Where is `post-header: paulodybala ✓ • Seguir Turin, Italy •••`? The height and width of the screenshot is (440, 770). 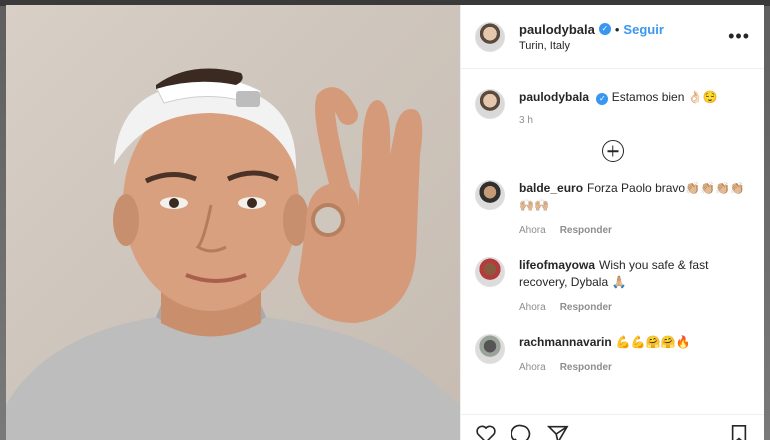 post-header: paulodybala ✓ • Seguir Turin, Italy ••• is located at coordinates (612, 37).